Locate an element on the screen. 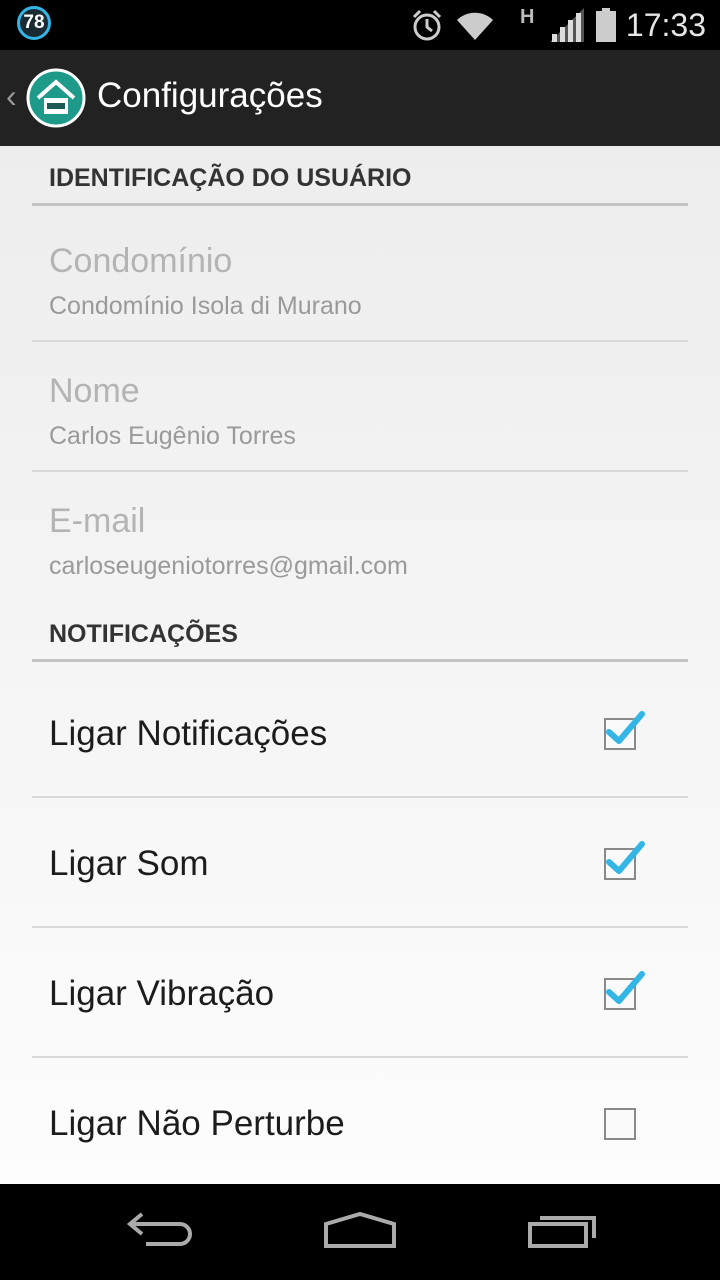 The height and width of the screenshot is (1280, 720). signal-icon is located at coordinates (567, 27).